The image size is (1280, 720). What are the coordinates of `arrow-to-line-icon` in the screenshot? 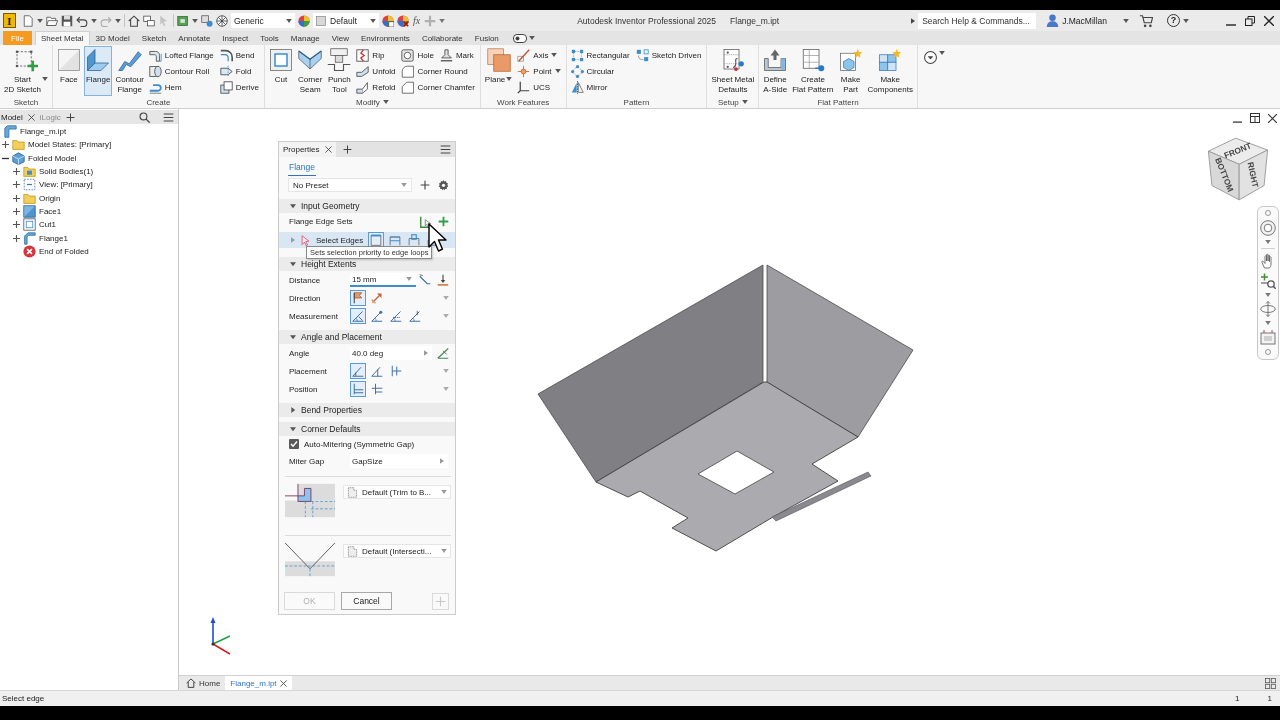 It's located at (443, 280).